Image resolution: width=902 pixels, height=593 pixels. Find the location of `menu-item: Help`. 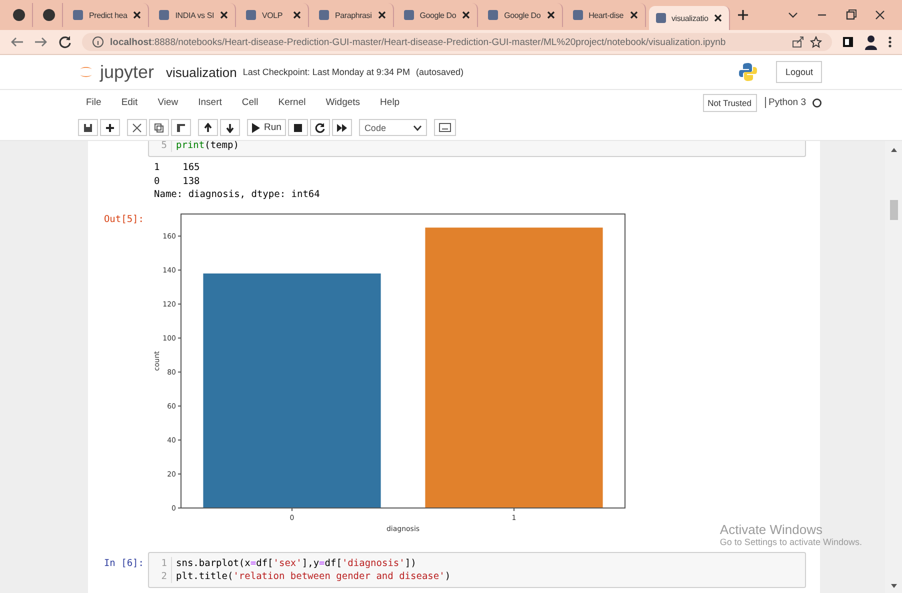

menu-item: Help is located at coordinates (390, 102).